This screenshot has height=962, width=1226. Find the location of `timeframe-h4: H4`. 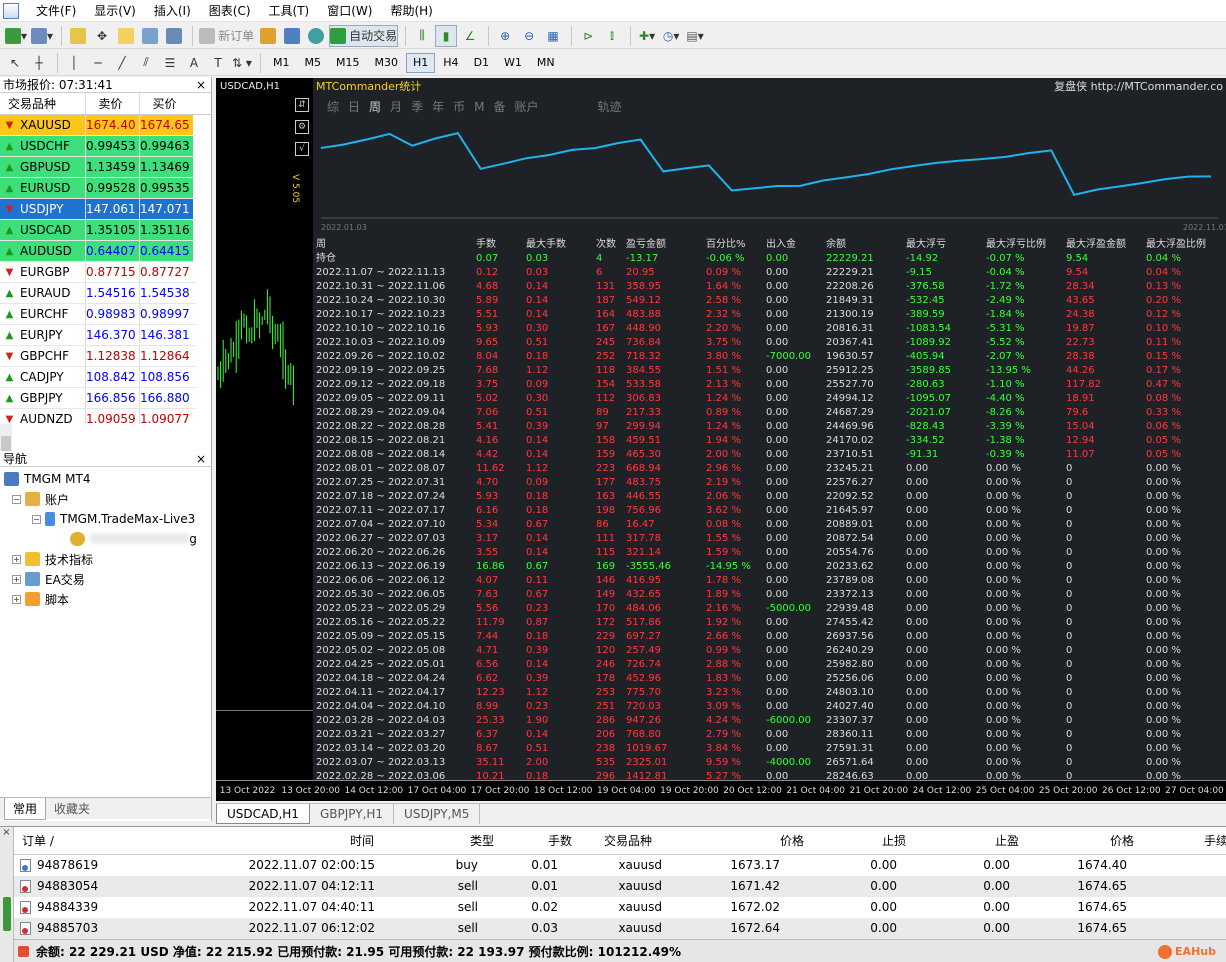

timeframe-h4: H4 is located at coordinates (450, 63).